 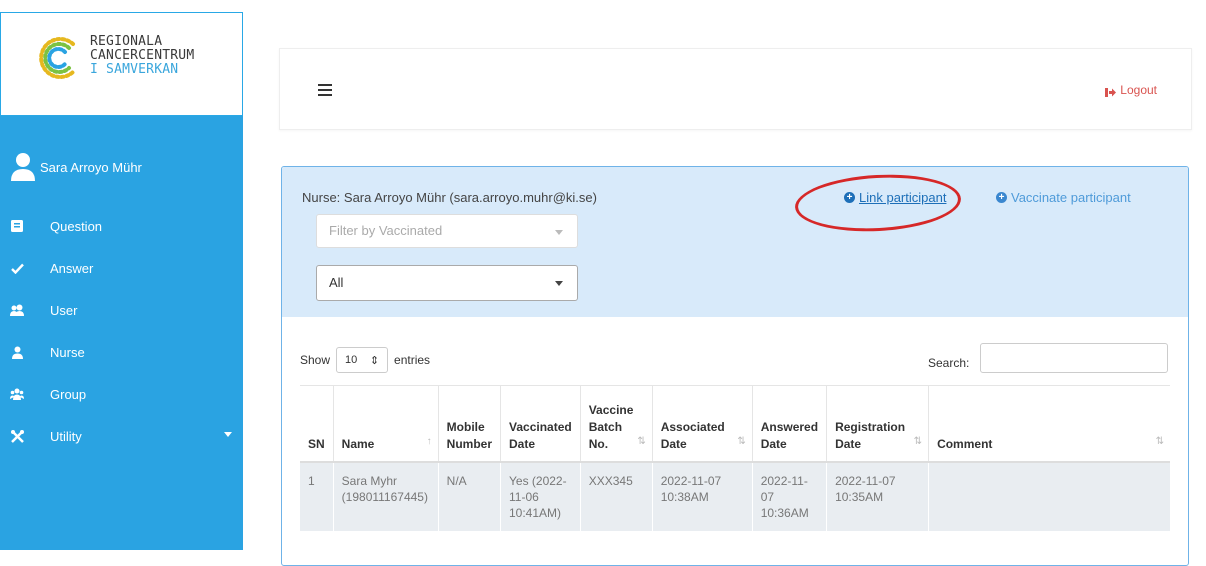 What do you see at coordinates (1111, 91) in the screenshot?
I see `sign-out-icon` at bounding box center [1111, 91].